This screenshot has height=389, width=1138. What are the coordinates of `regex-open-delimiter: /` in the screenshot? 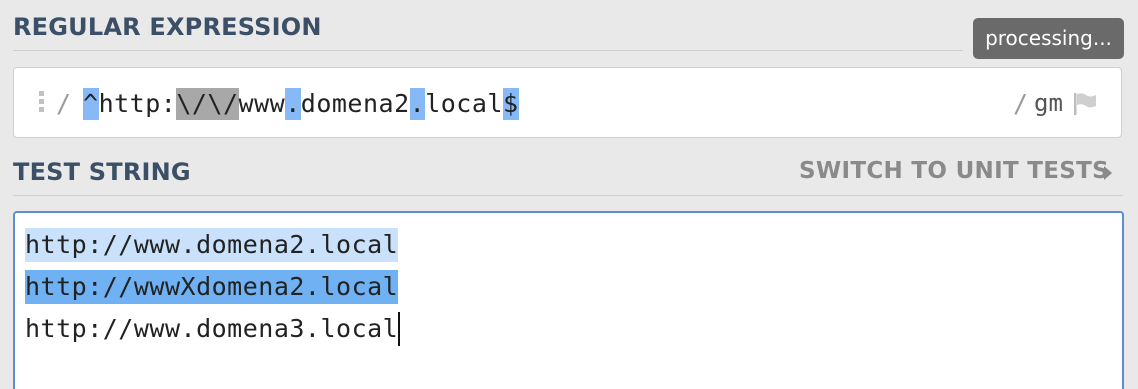 It's located at (64, 103).